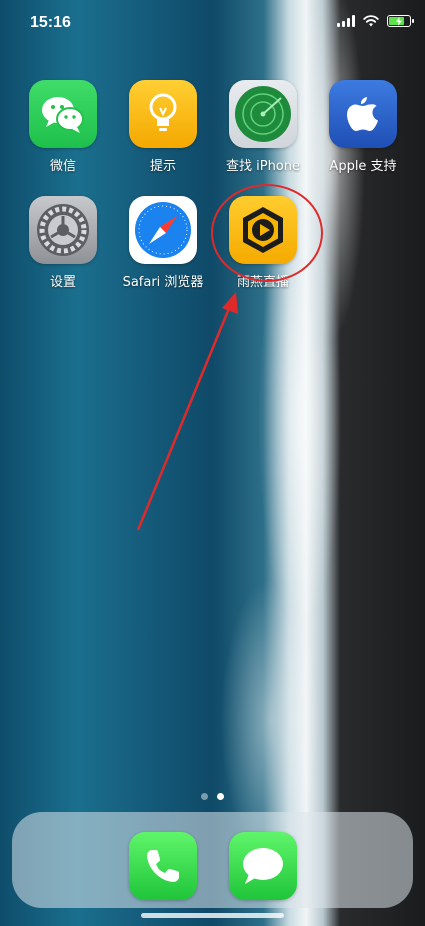 The width and height of the screenshot is (425, 926). What do you see at coordinates (50, 22) in the screenshot?
I see `status-time: 15:16` at bounding box center [50, 22].